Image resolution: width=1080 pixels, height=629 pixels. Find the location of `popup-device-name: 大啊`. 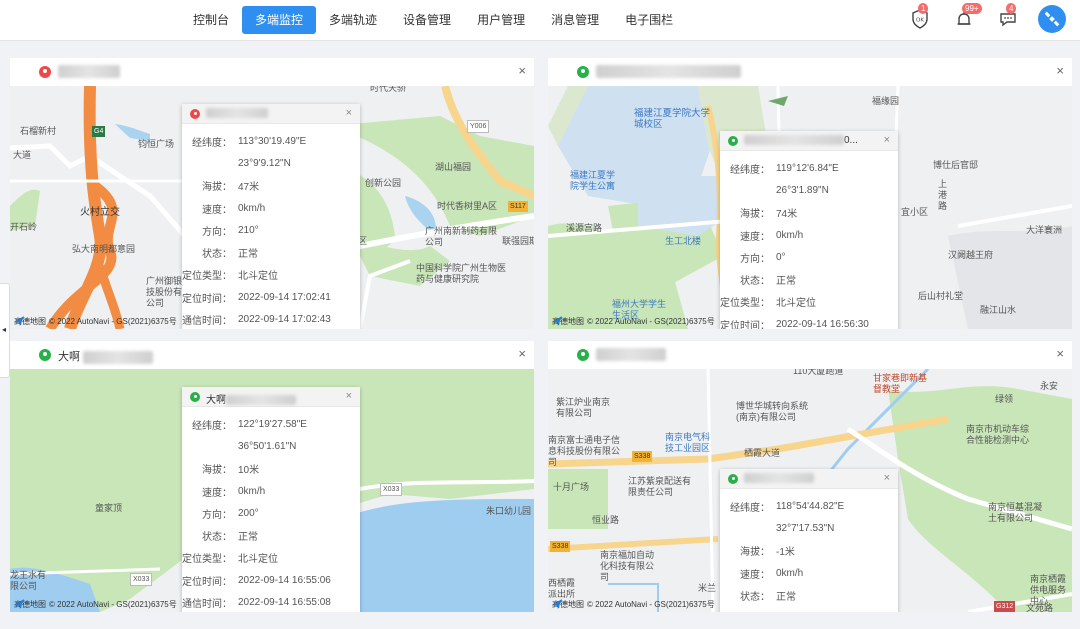

popup-device-name: 大啊 is located at coordinates (251, 398).